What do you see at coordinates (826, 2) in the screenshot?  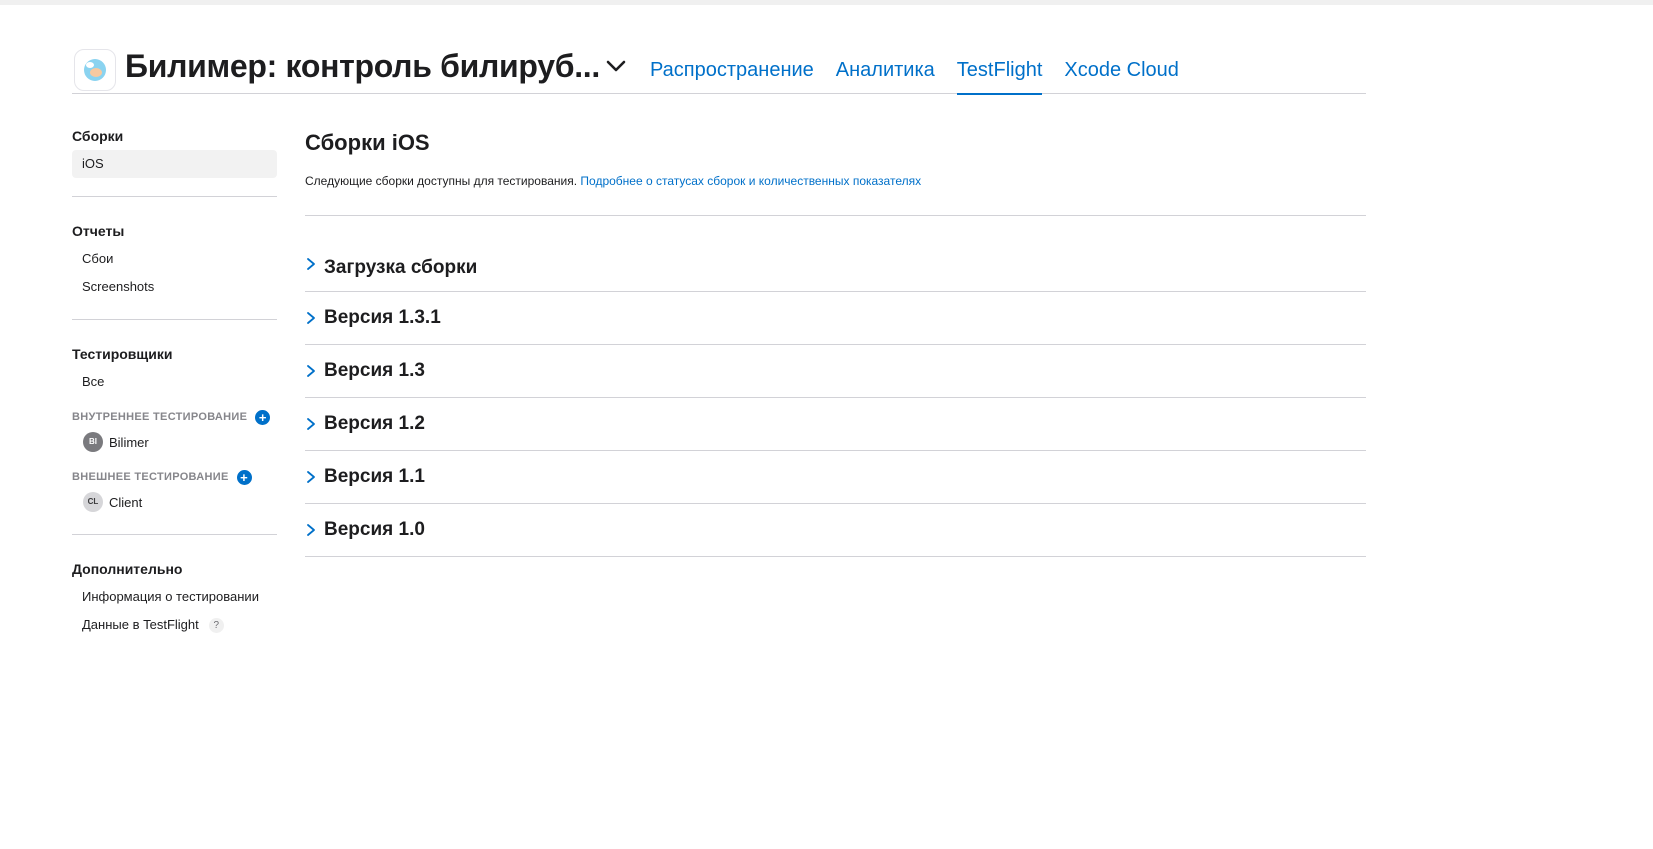 I see `top-strip` at bounding box center [826, 2].